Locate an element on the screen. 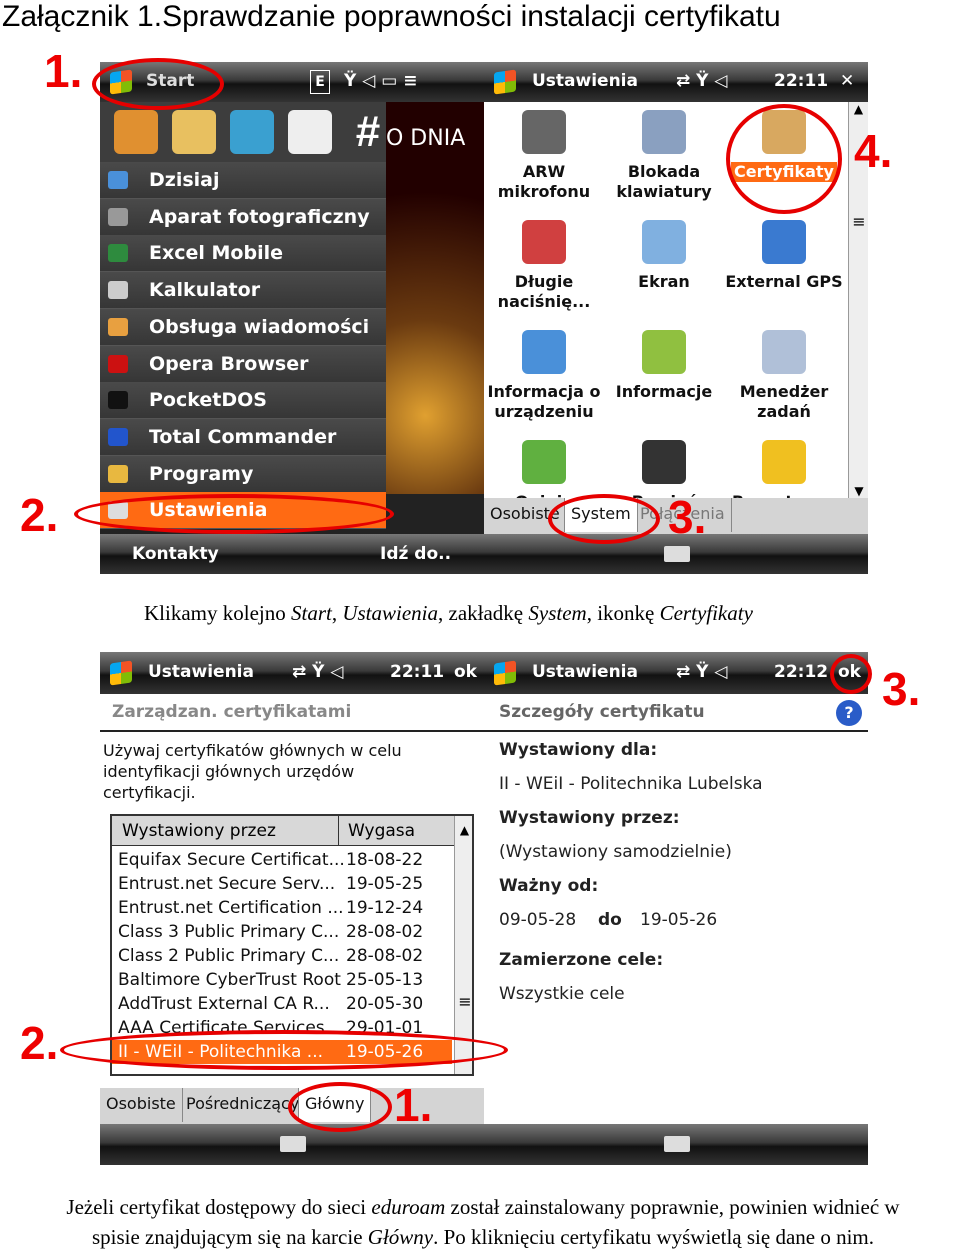 Image resolution: width=960 pixels, height=1252 pixels. settings-item: Blokada klawiatury is located at coordinates (664, 157).